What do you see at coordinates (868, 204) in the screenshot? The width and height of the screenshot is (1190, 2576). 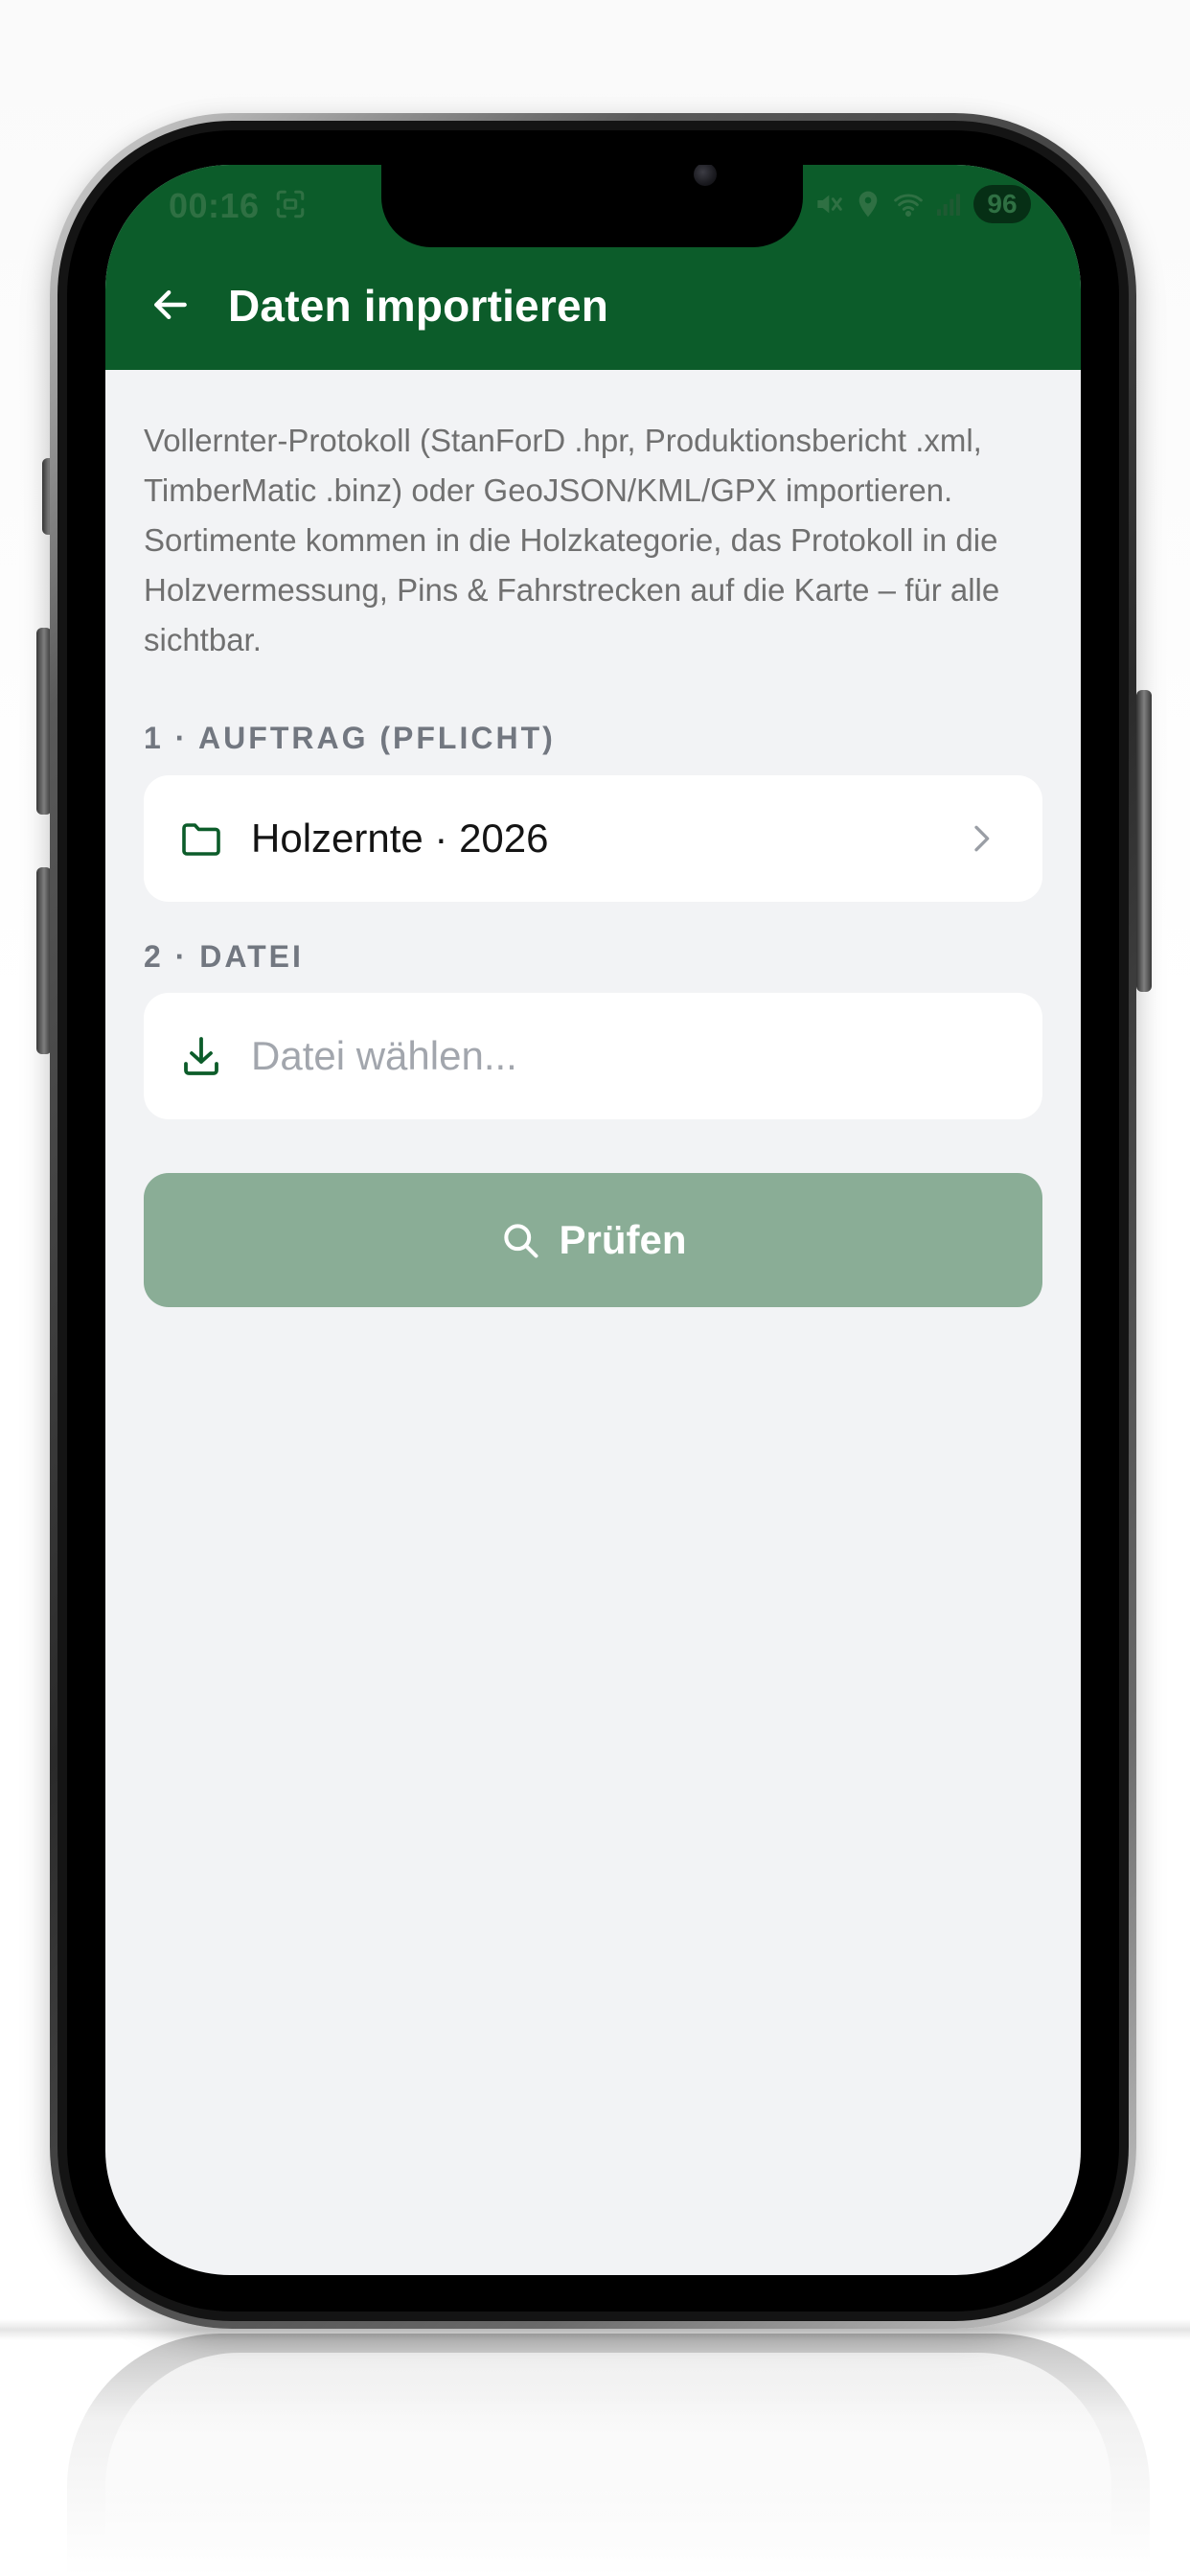 I see `location-icon` at bounding box center [868, 204].